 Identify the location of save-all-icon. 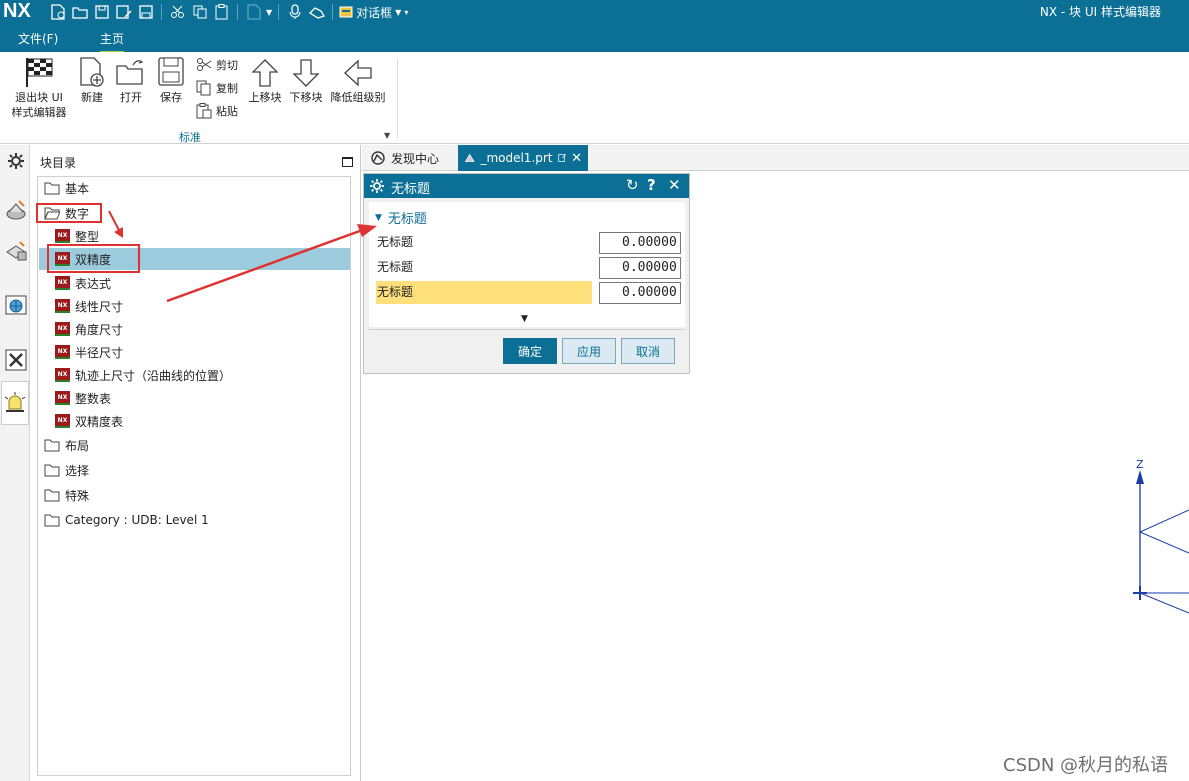
(145, 12).